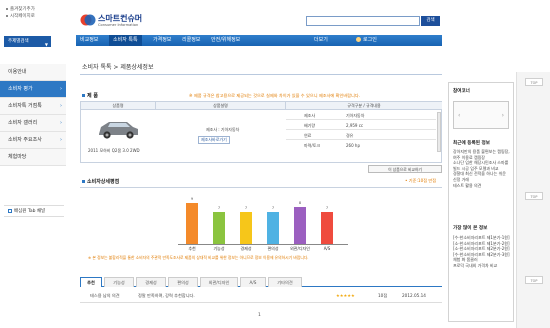  I want to click on nav-item-price: 가격정보, so click(162, 40).